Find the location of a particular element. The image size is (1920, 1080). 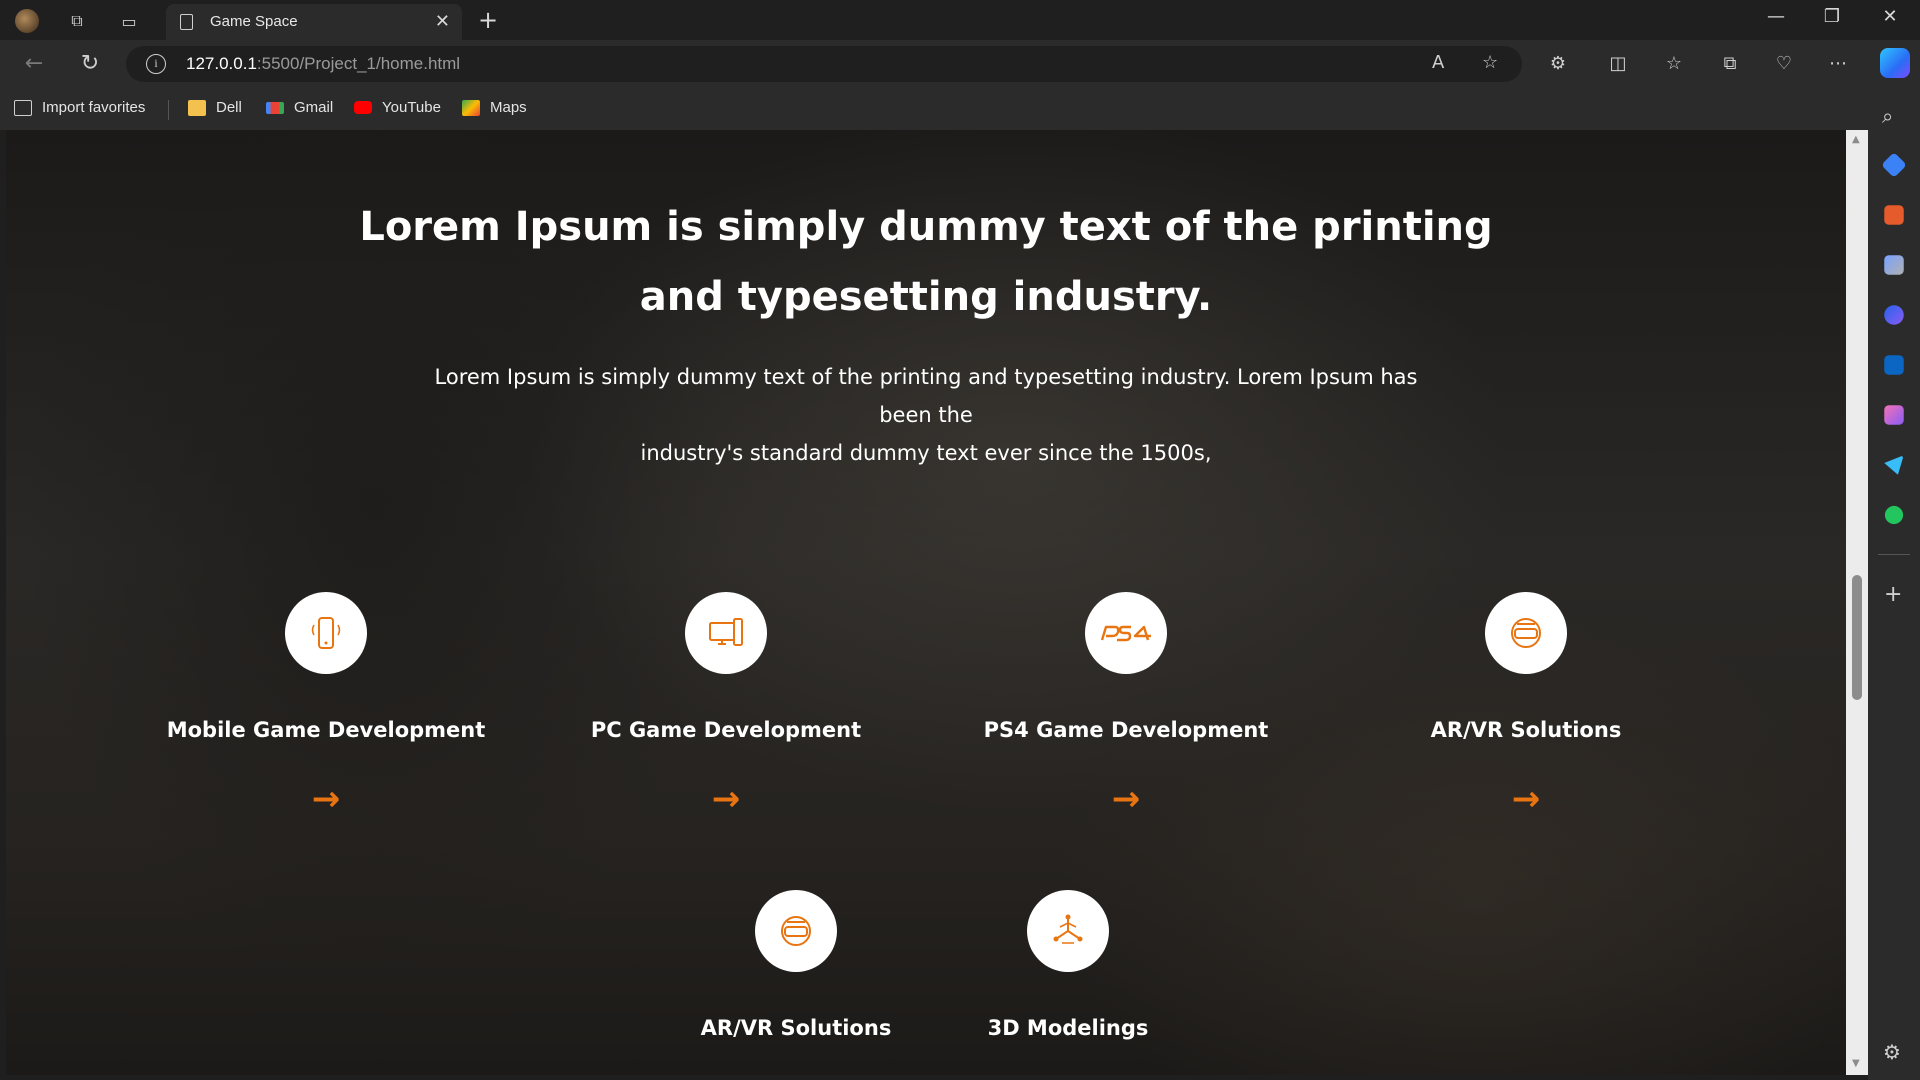

maps-icon is located at coordinates (471, 107).